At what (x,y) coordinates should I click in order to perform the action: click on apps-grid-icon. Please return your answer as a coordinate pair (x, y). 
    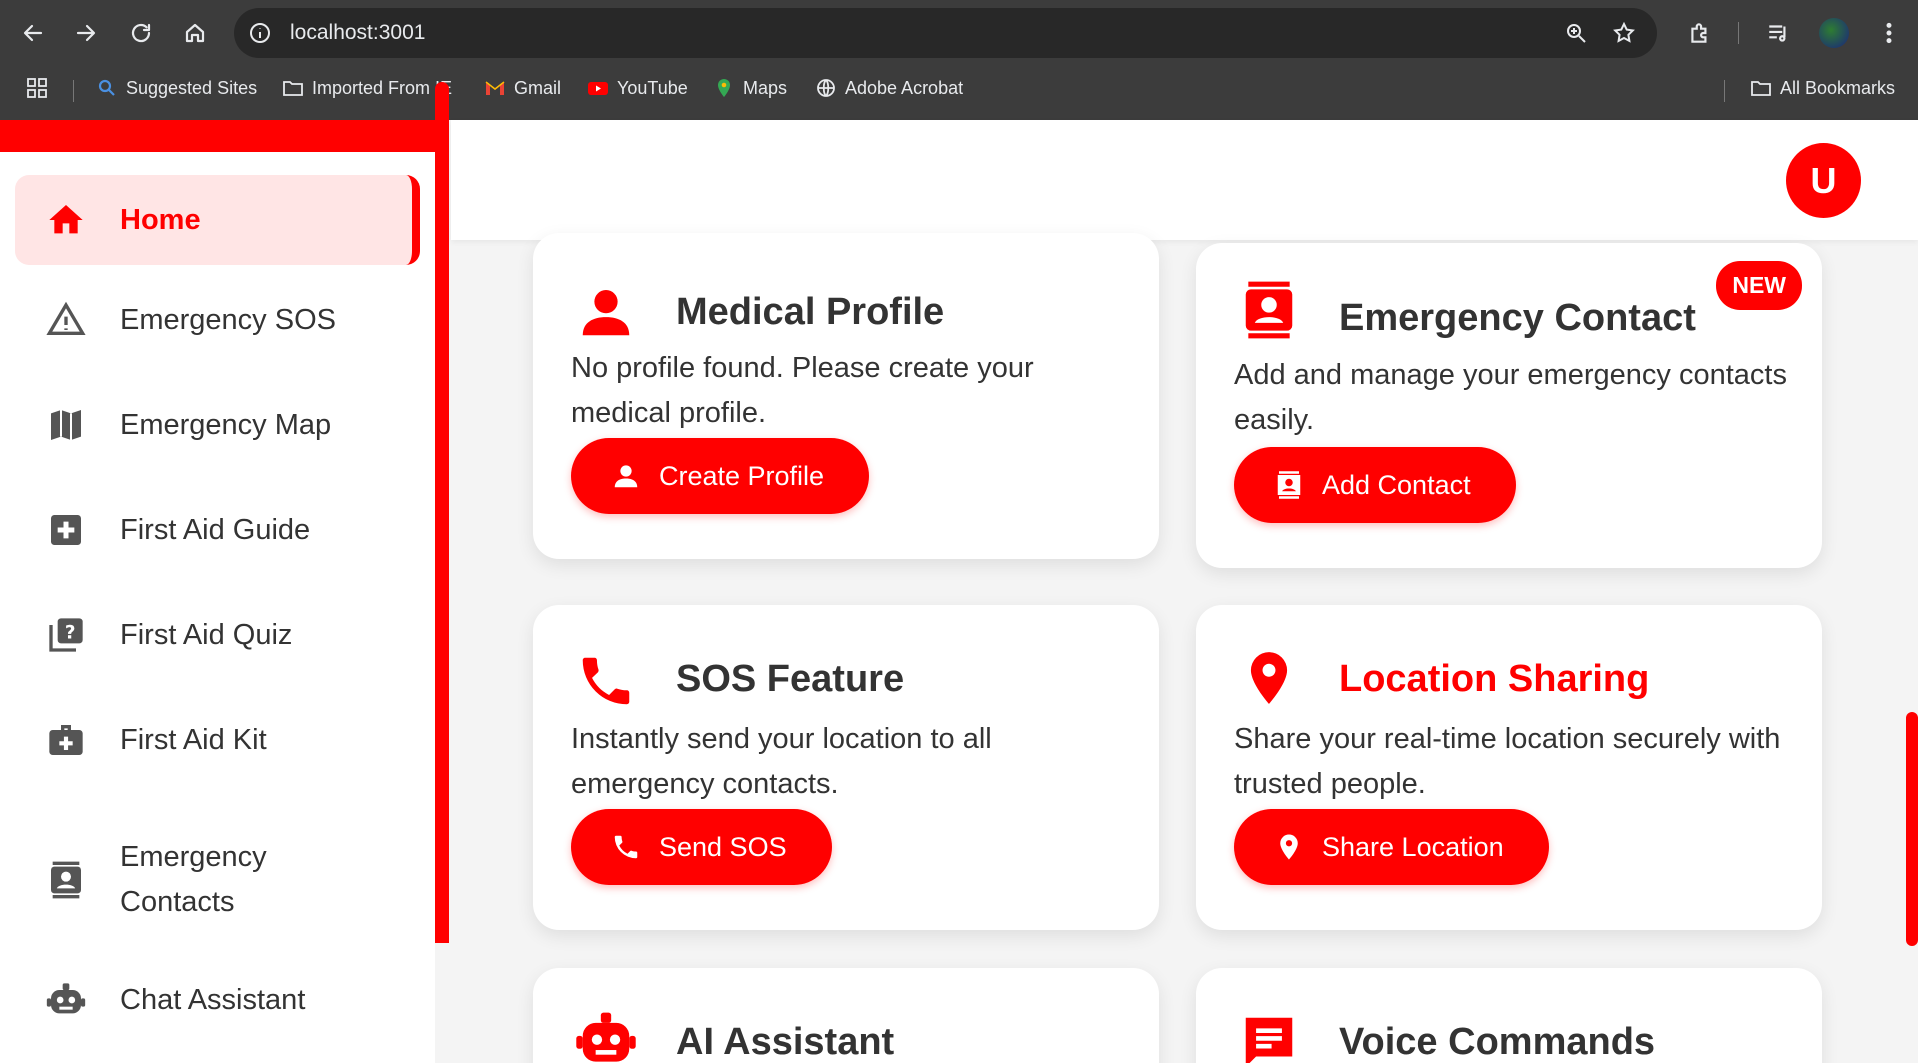
    Looking at the image, I should click on (37, 88).